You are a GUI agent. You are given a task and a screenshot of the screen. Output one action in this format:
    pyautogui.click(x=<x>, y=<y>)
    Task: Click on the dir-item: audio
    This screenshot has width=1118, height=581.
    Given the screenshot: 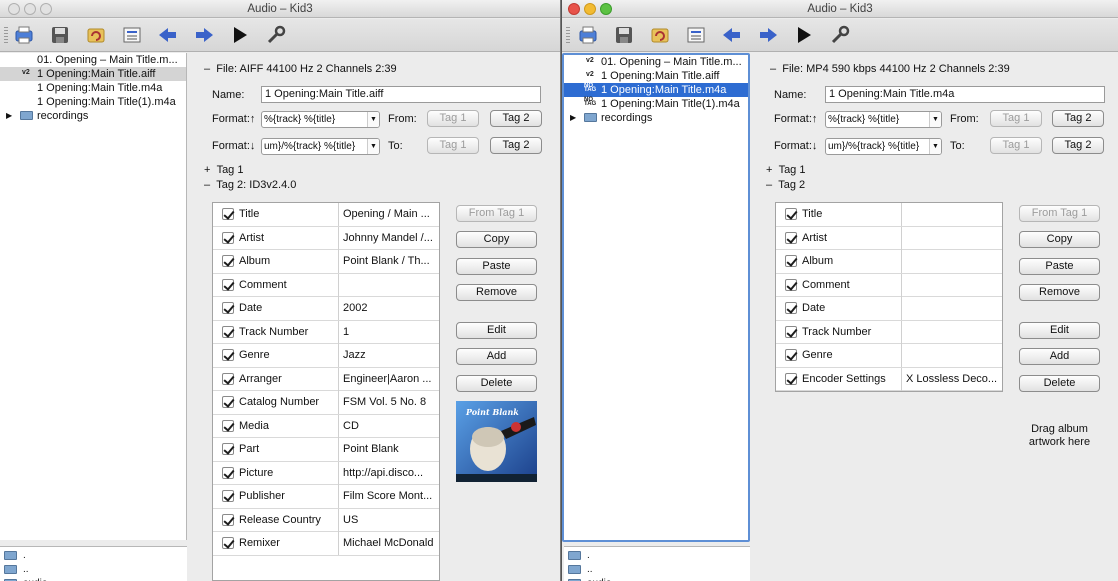 What is the action you would take?
    pyautogui.click(x=589, y=579)
    